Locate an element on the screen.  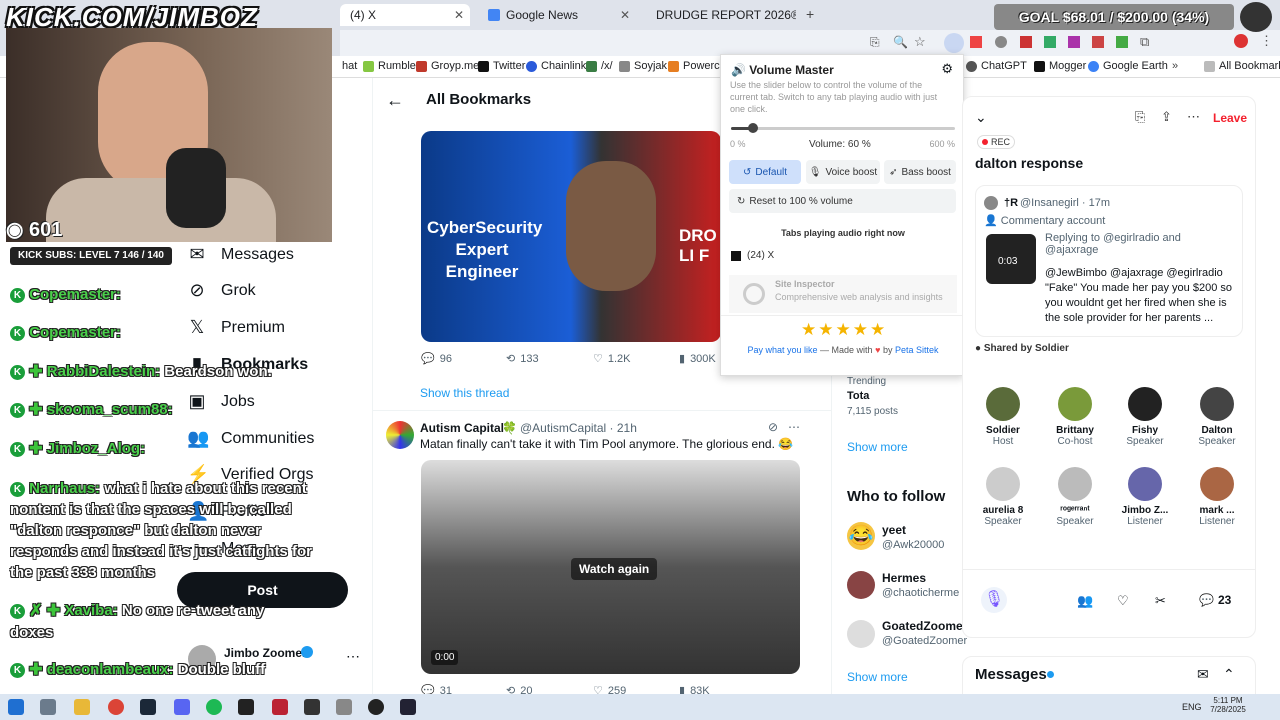
follow-name: yeet is located at coordinates (894, 530).